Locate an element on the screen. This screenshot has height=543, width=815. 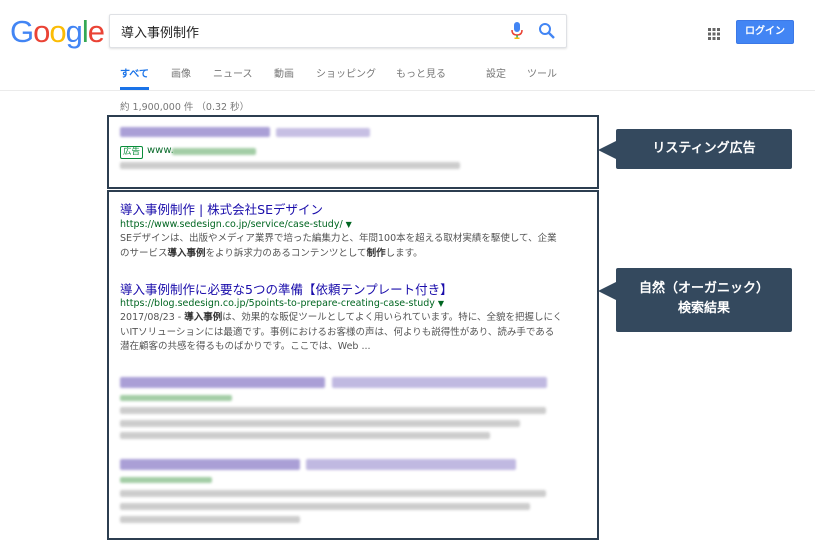
apps-grid-icon is located at coordinates (714, 34).